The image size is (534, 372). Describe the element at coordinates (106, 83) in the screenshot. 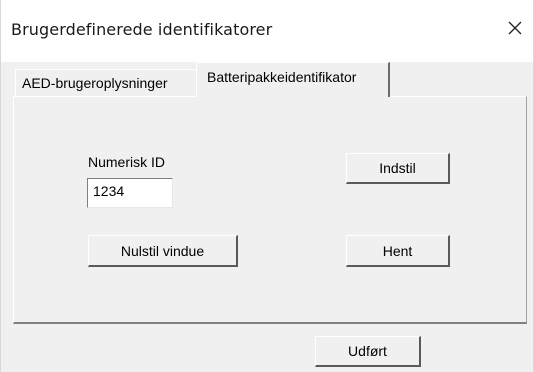

I see `tab-aed-user-info: AED-brugeroplysninger` at that location.